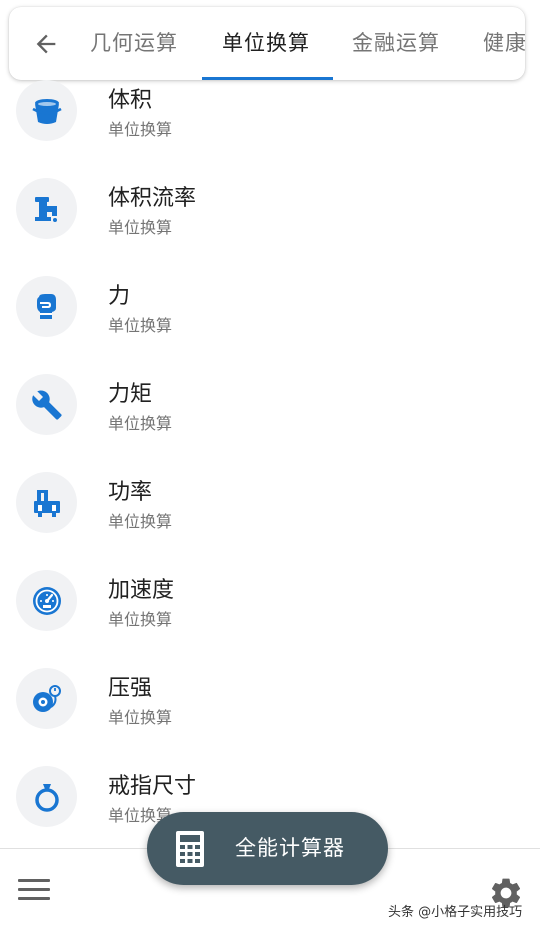 Image resolution: width=540 pixels, height=929 pixels. Describe the element at coordinates (270, 491) in the screenshot. I see `list-item: 功率 单位换算` at that location.